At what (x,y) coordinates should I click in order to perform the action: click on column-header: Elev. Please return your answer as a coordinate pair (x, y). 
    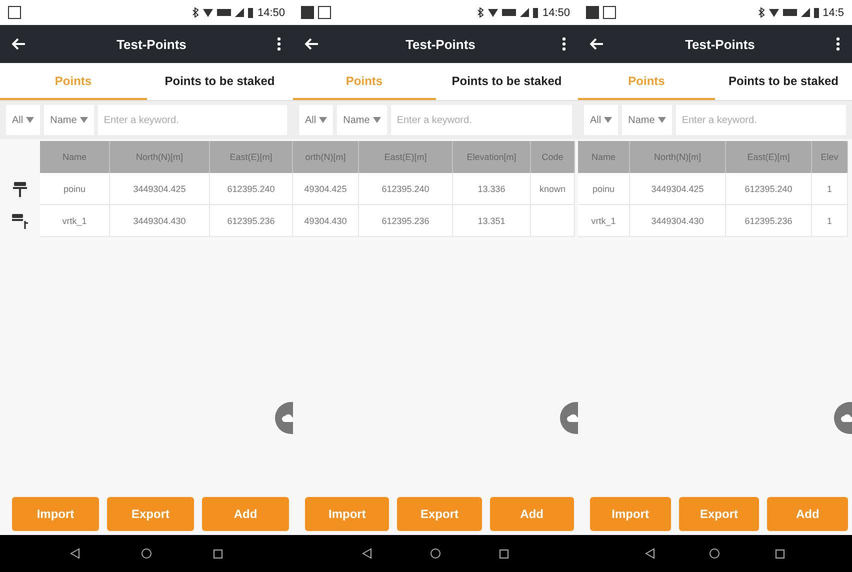
    Looking at the image, I should click on (830, 157).